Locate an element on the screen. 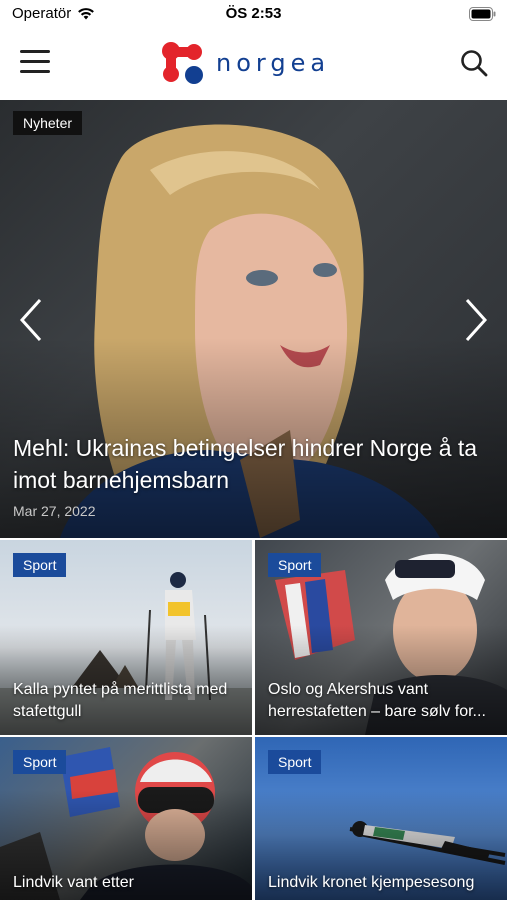  menu-icon is located at coordinates (35, 51).